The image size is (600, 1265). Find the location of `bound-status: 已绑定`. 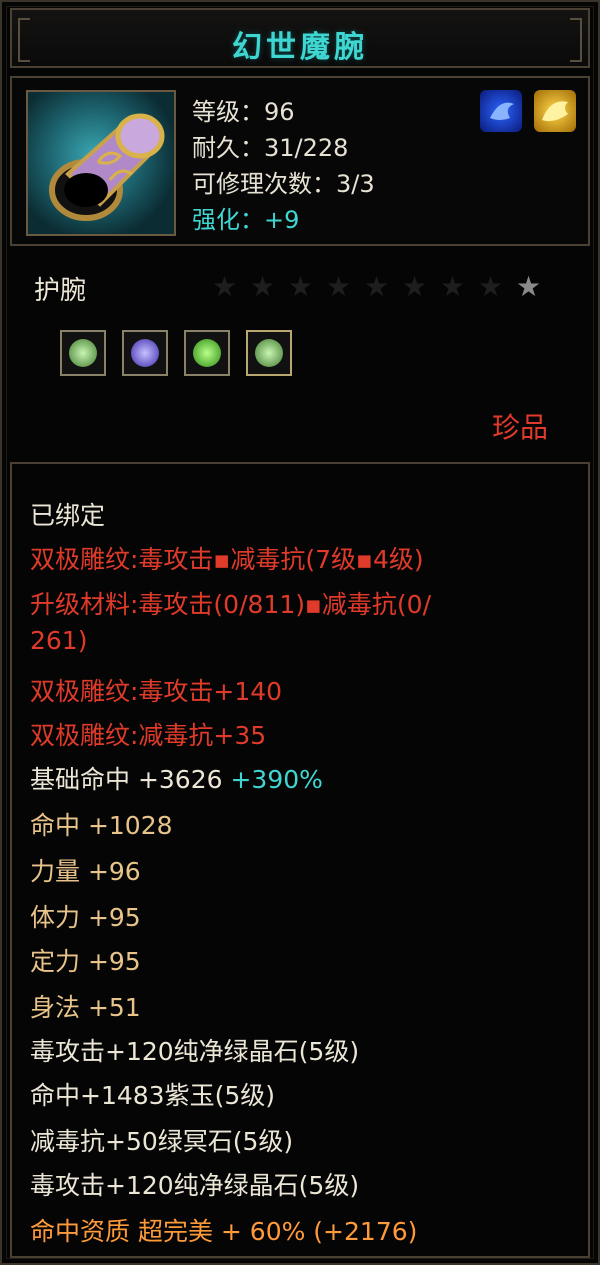

bound-status: 已绑定 is located at coordinates (68, 515).